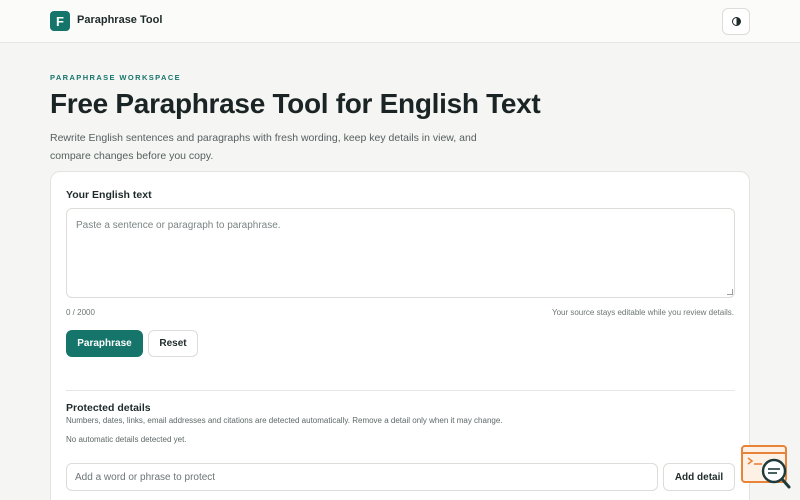 The height and width of the screenshot is (500, 800). I want to click on eyebrow-label: PARAPHRASE WORKSPACE, so click(116, 77).